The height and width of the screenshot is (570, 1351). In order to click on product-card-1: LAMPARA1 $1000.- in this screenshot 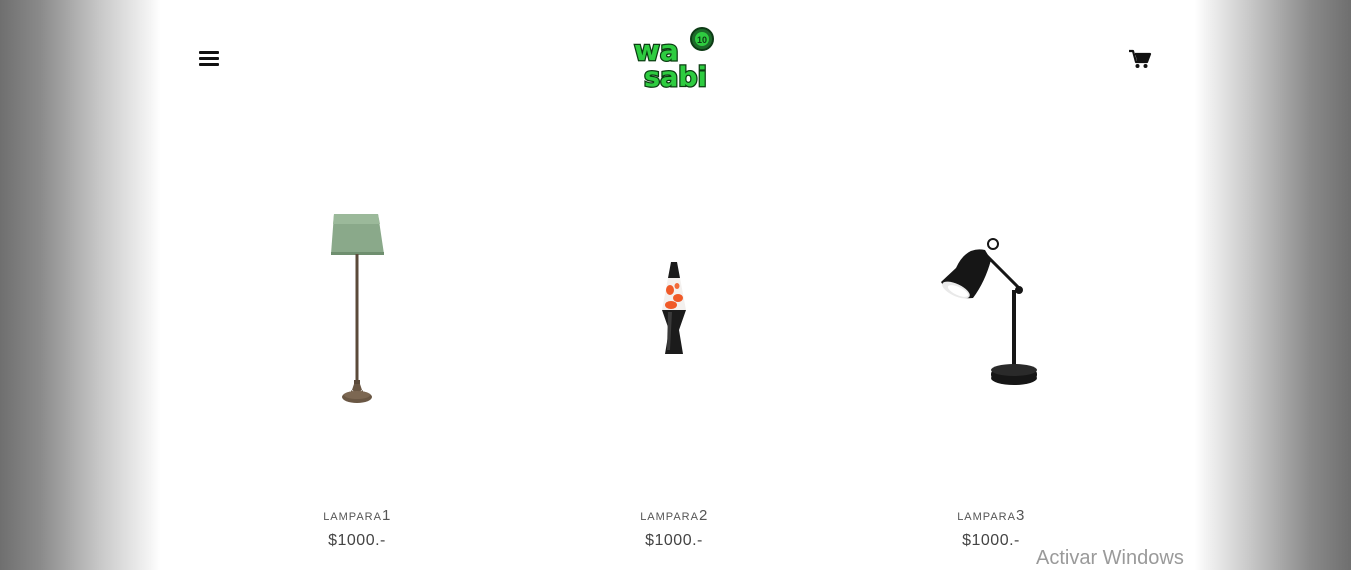, I will do `click(357, 355)`.